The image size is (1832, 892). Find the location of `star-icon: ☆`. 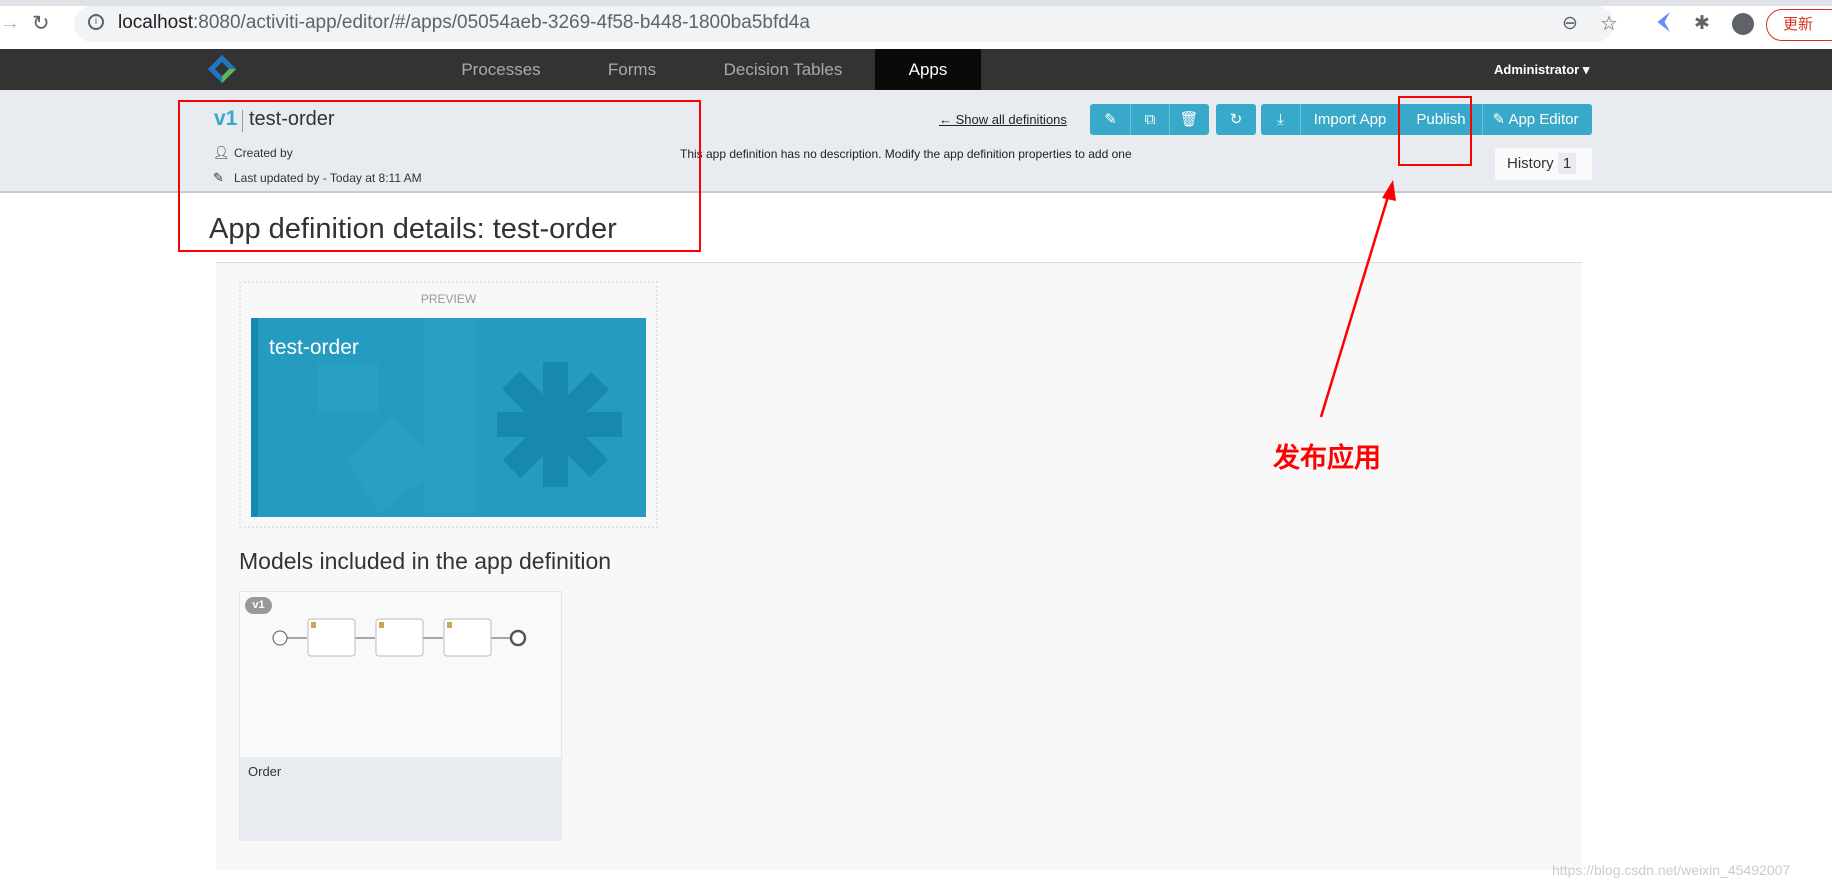

star-icon: ☆ is located at coordinates (1609, 23).